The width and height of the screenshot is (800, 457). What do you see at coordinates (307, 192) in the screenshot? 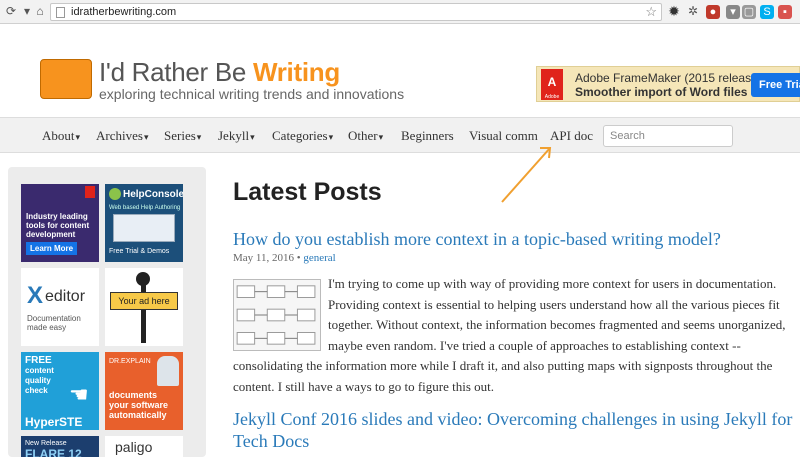
I see `page-title: Latest Posts` at bounding box center [307, 192].